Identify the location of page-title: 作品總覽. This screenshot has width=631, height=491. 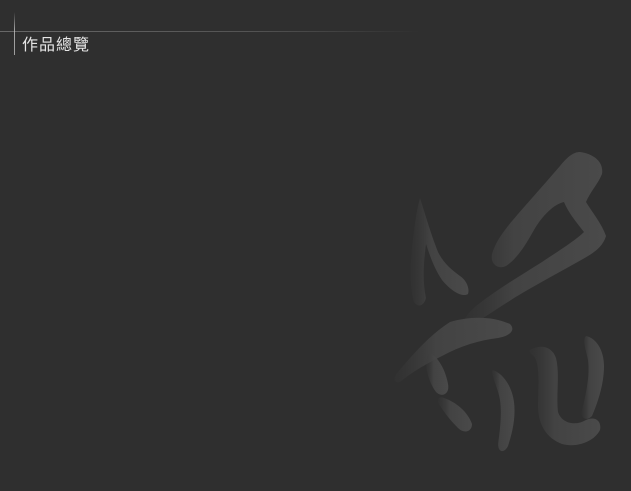
(56, 44).